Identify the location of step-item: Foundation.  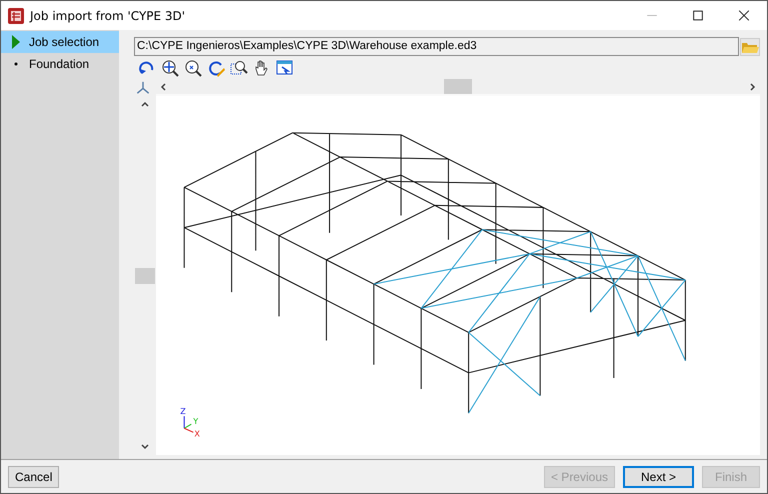
(60, 64).